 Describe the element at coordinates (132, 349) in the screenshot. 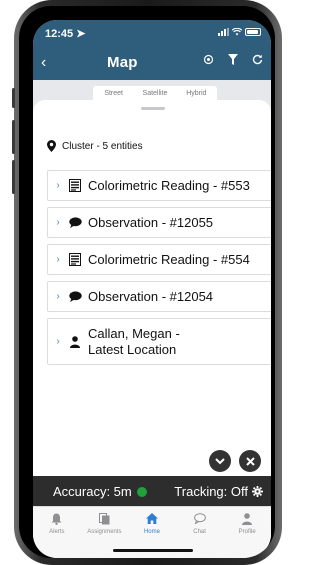

I see `entity-label-line2: Latest Location` at that location.